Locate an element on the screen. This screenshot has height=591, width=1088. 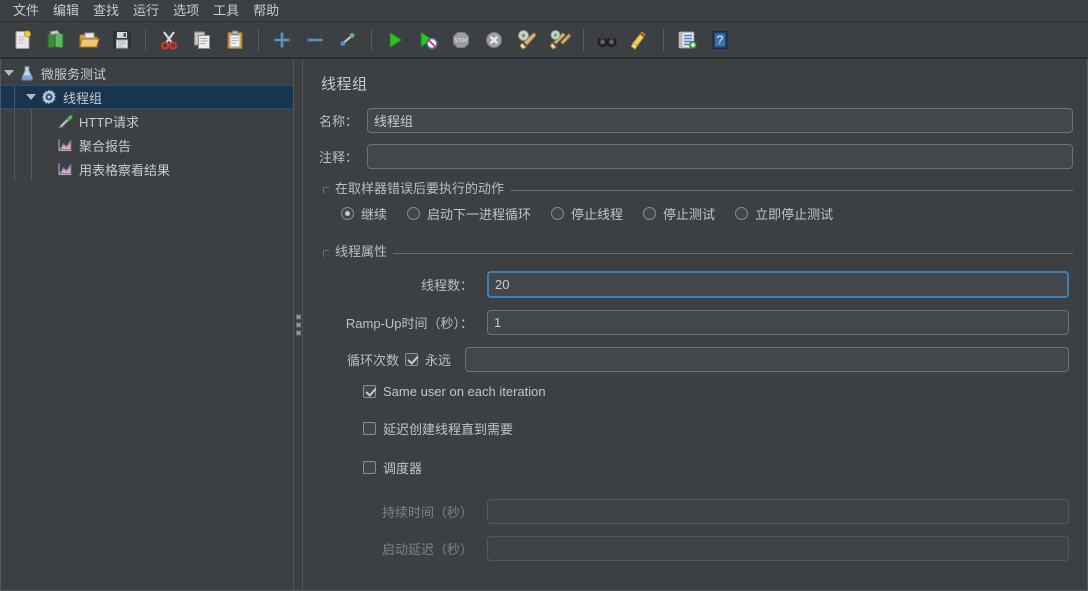
toolbar-toggle is located at coordinates (348, 40).